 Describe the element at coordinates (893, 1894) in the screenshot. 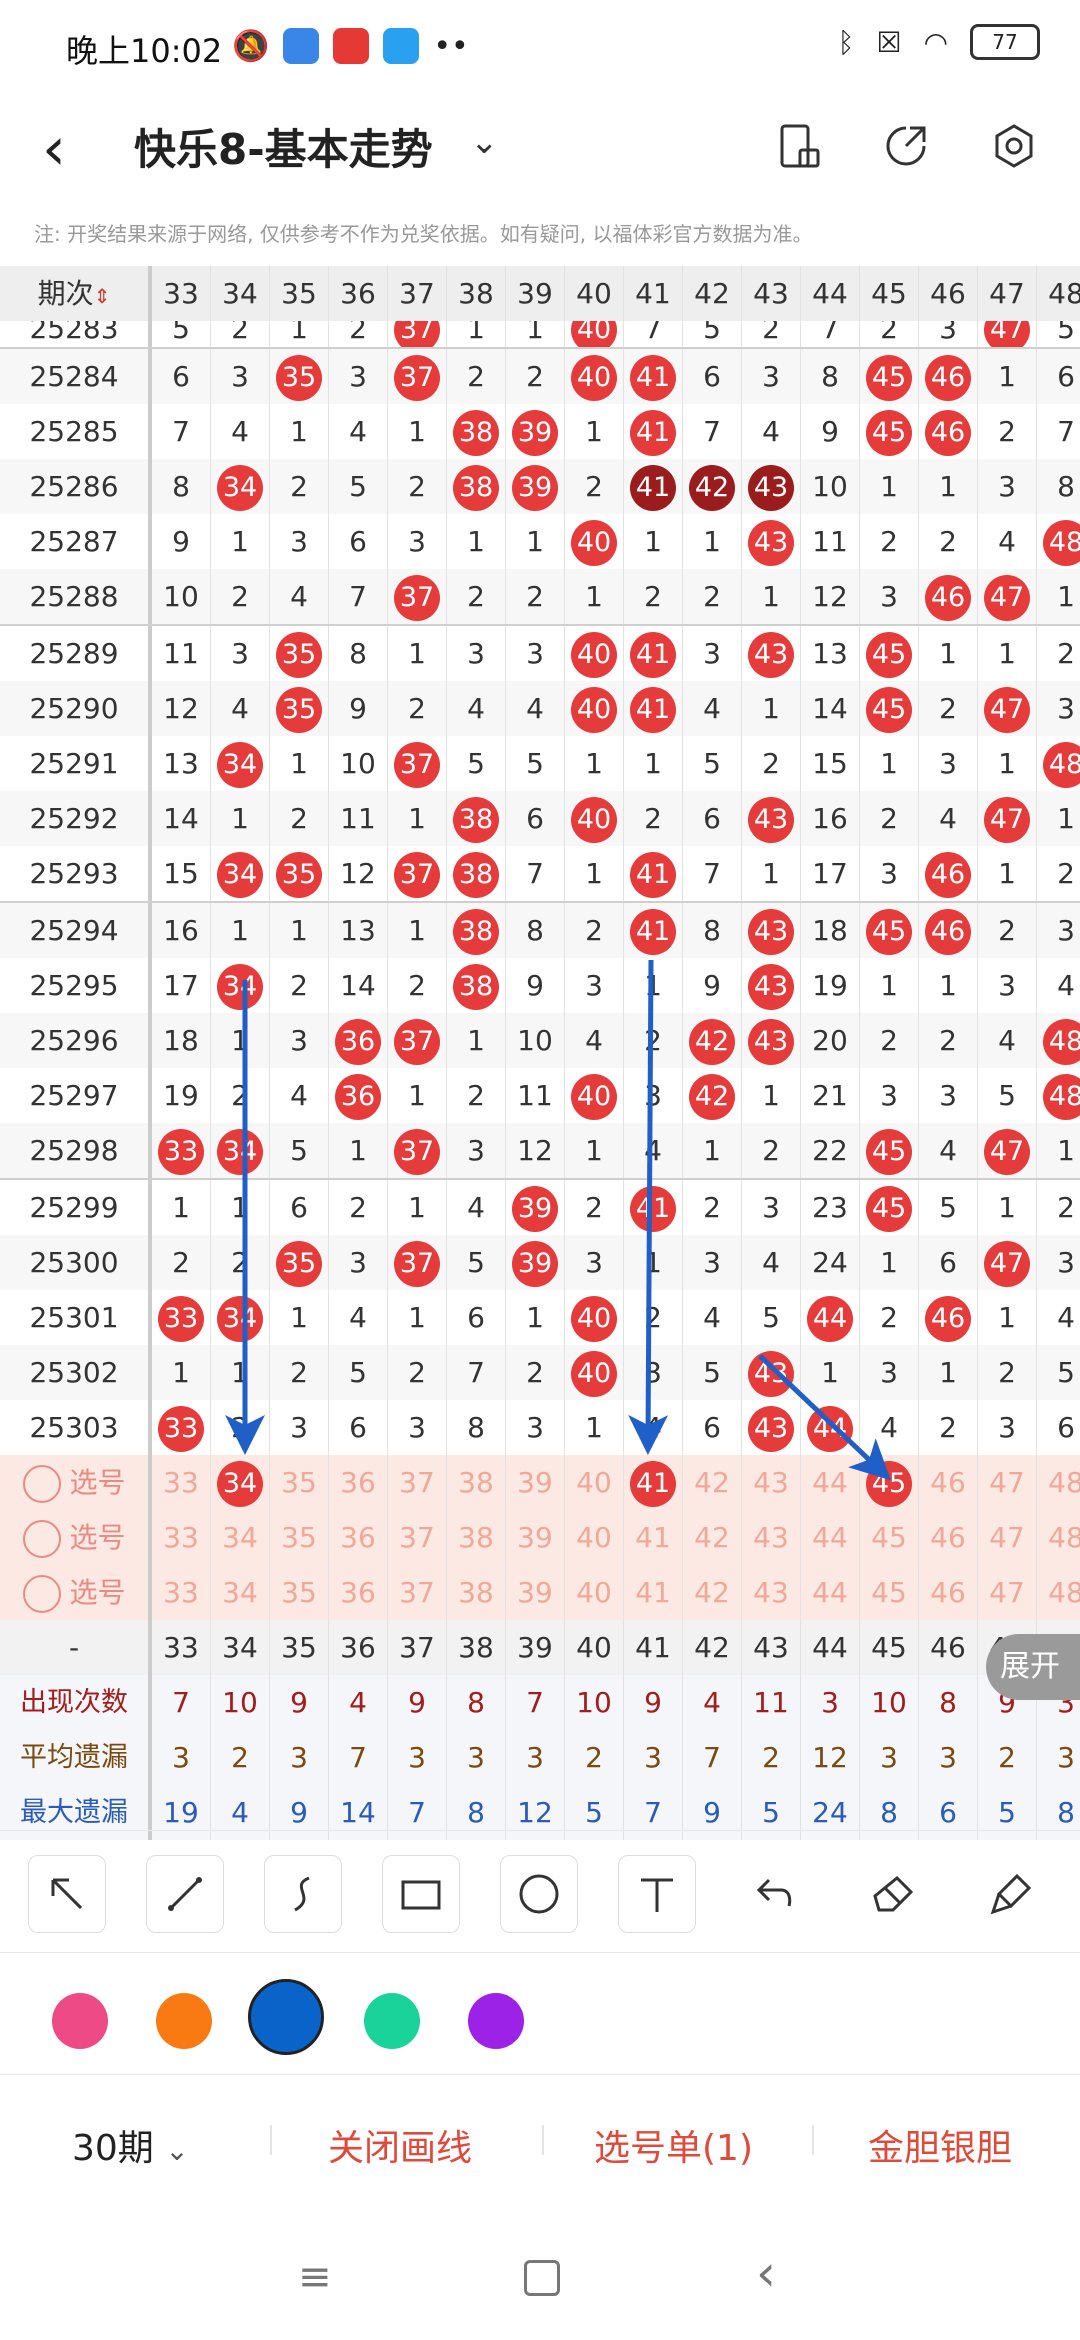

I see `eraser-tool-icon` at that location.